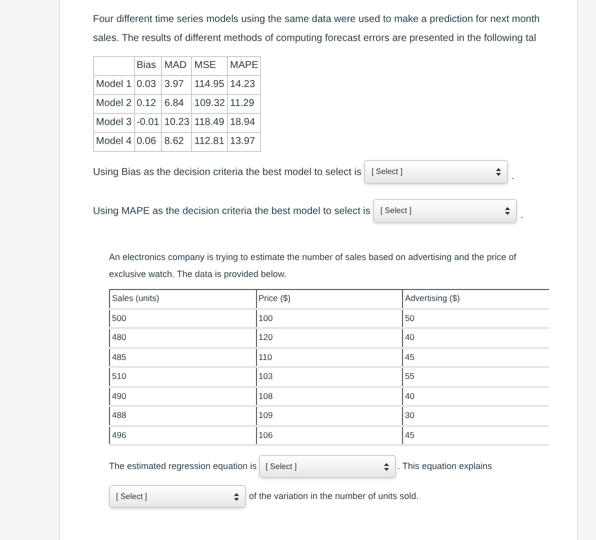  What do you see at coordinates (177, 142) in the screenshot?
I see `table-cell: 8.62` at bounding box center [177, 142].